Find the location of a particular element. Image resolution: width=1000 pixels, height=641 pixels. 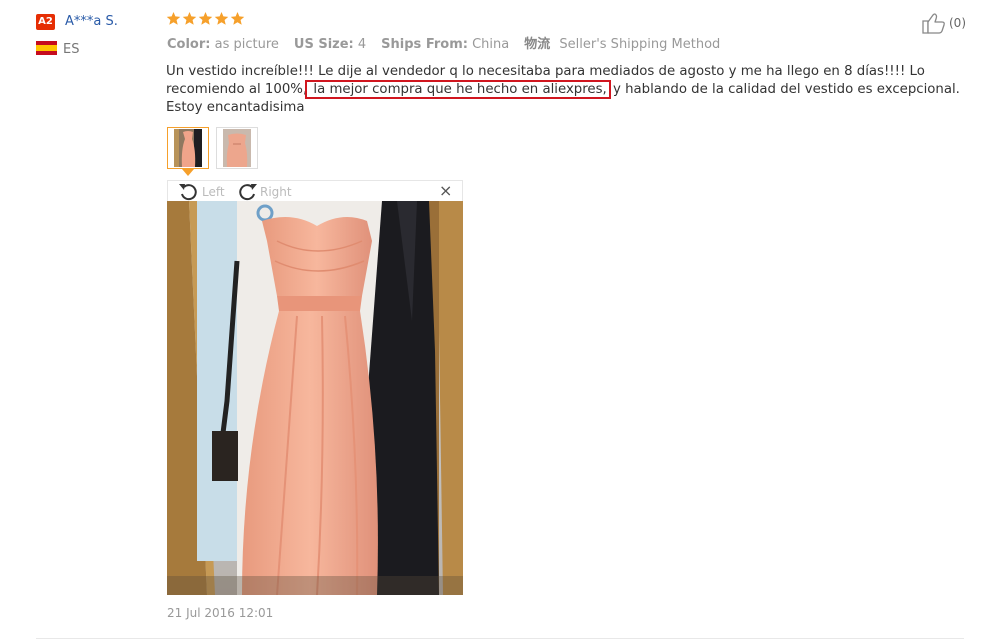

rotate-right-label: Right is located at coordinates (276, 191).